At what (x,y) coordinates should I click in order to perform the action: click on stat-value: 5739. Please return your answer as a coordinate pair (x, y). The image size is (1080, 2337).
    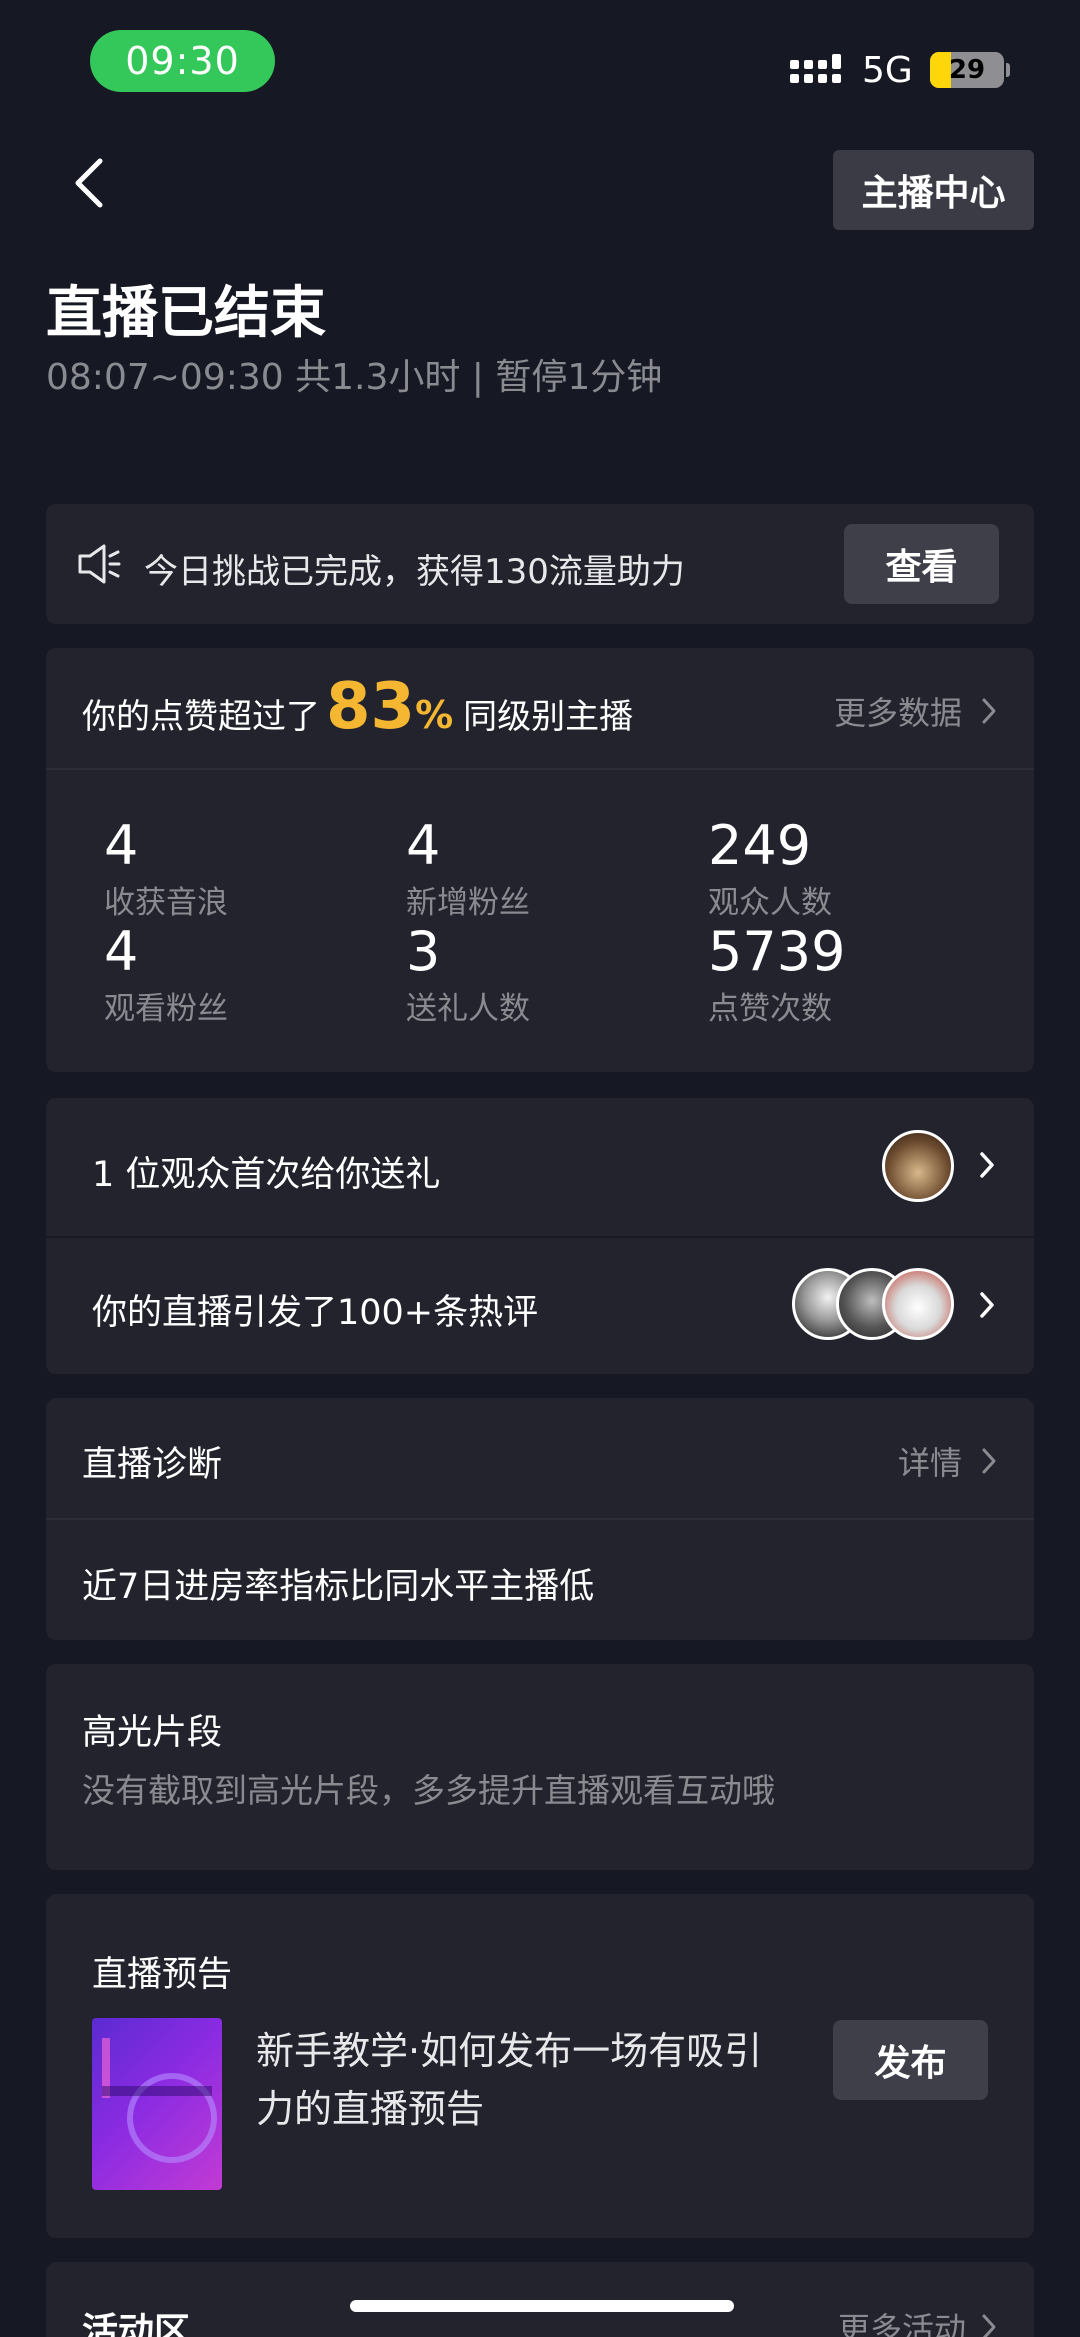
    Looking at the image, I should click on (777, 951).